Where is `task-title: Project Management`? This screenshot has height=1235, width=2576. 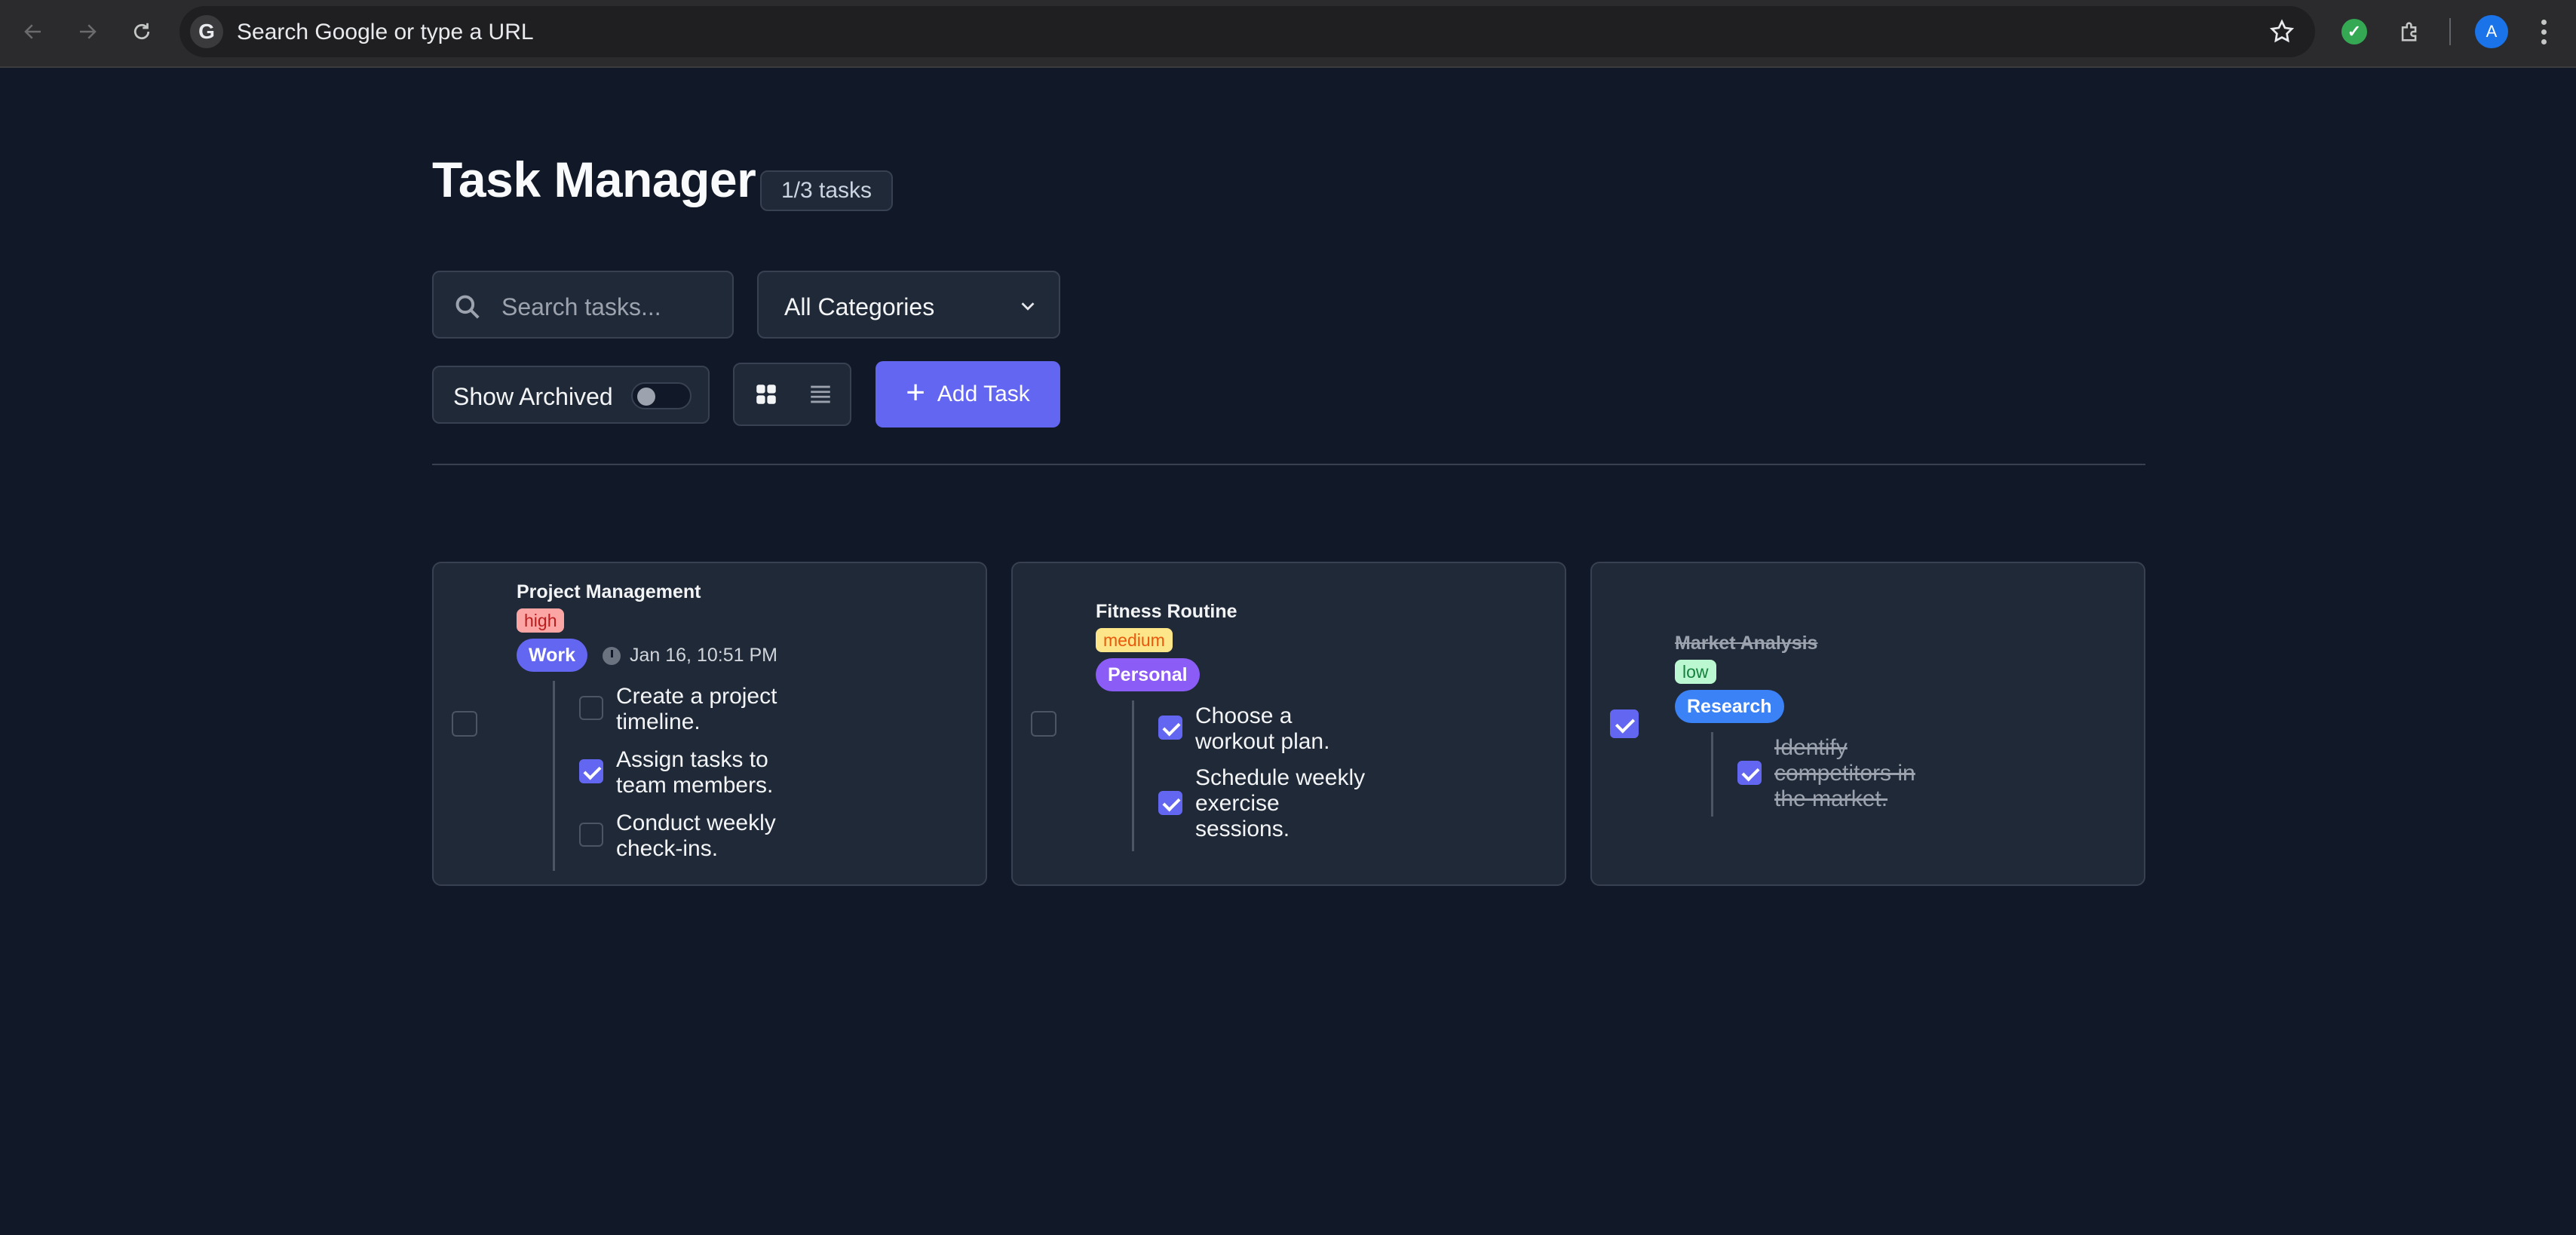
task-title: Project Management is located at coordinates (609, 591).